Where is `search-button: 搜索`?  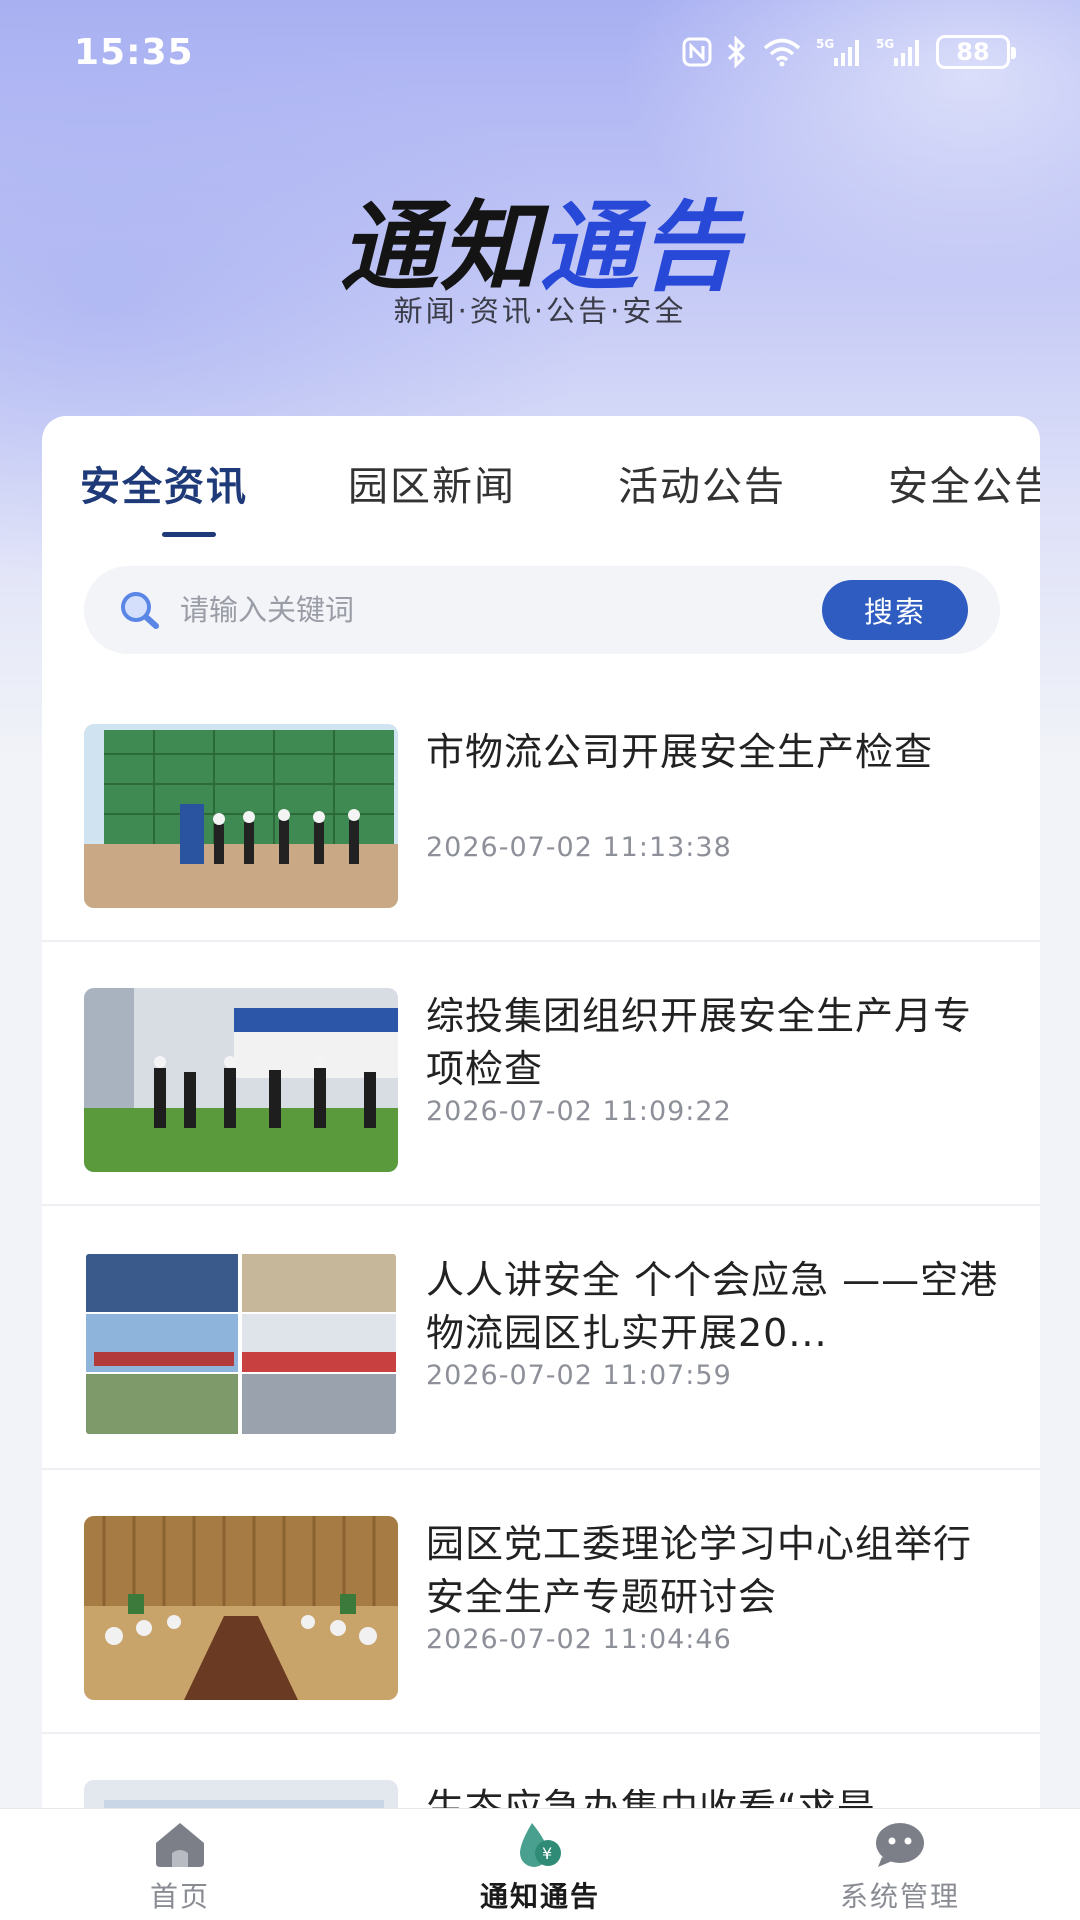
search-button: 搜索 is located at coordinates (895, 610).